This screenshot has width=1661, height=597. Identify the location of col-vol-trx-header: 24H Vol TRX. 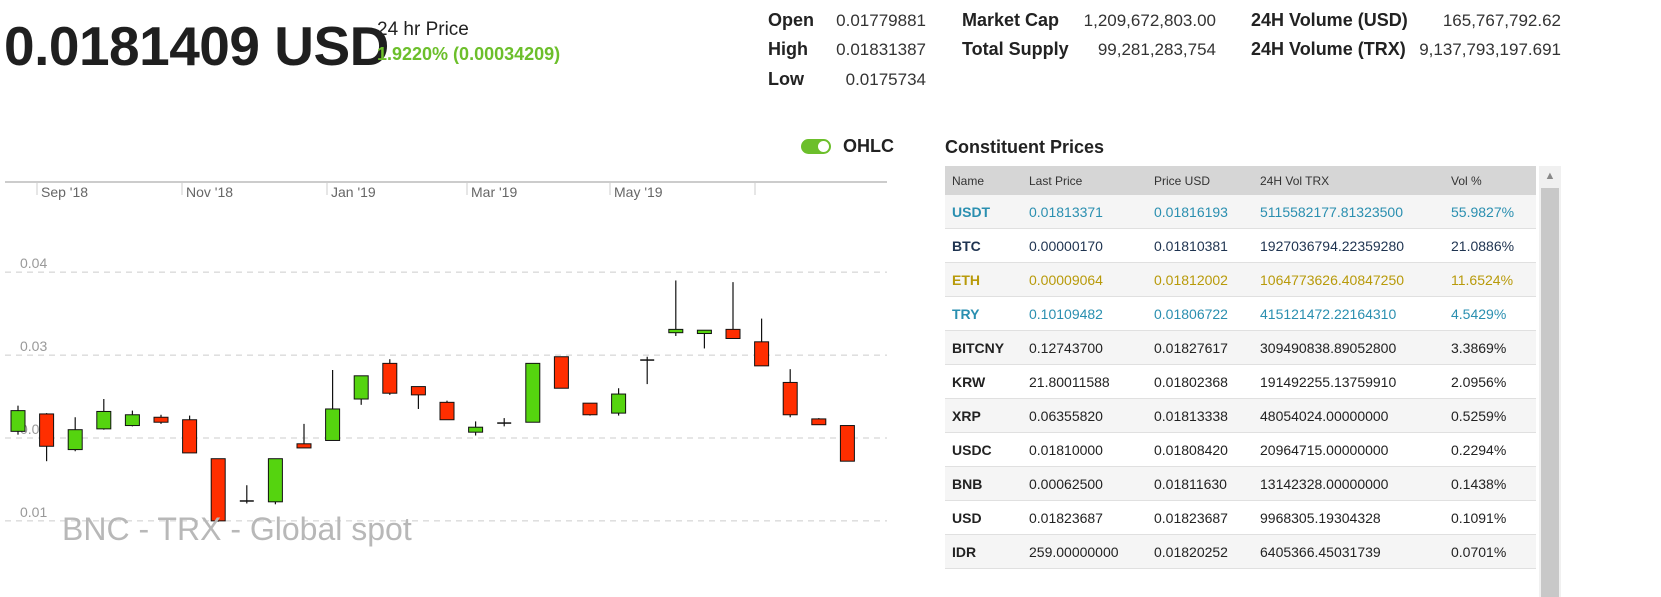
(1355, 181).